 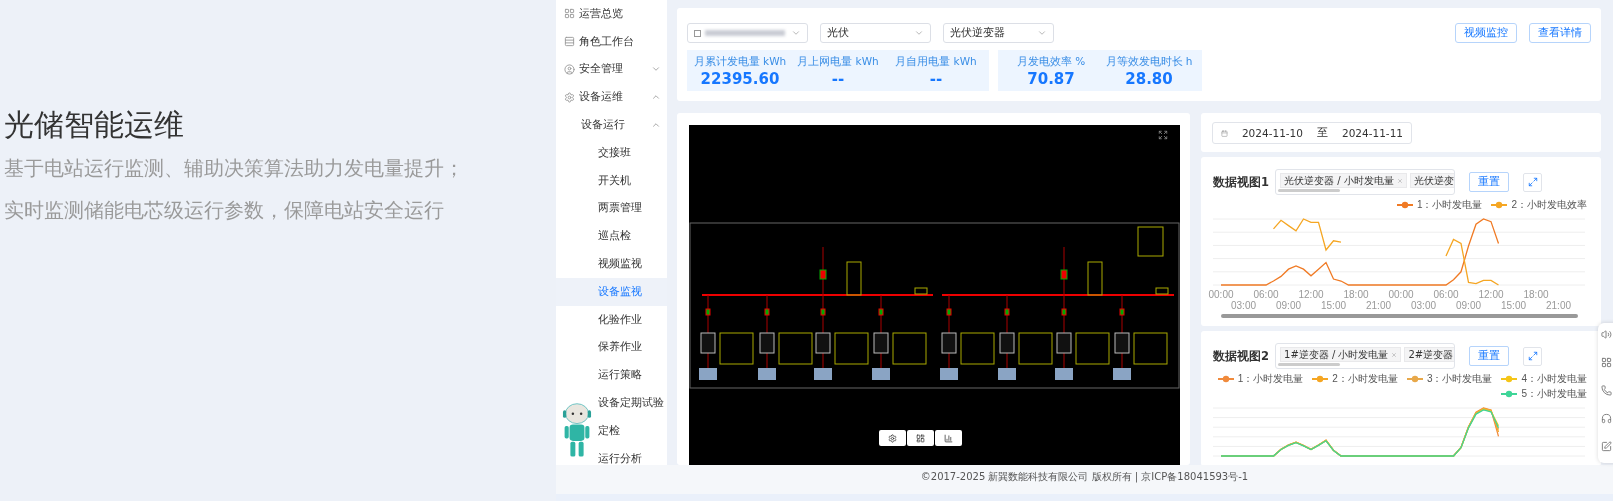 I want to click on calendar-icon, so click(x=1224, y=133).